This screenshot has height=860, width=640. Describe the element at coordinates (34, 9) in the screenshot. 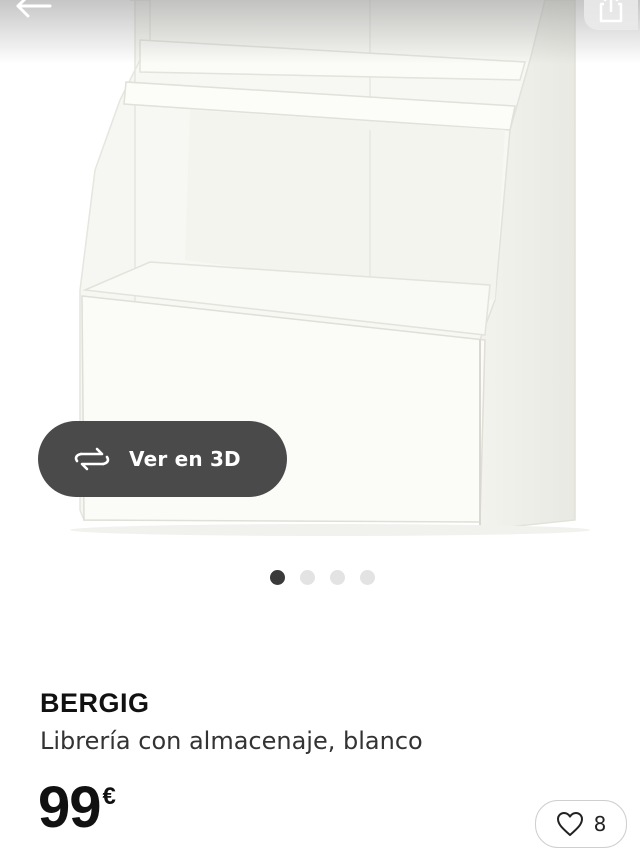

I see `arrow-left-icon` at that location.